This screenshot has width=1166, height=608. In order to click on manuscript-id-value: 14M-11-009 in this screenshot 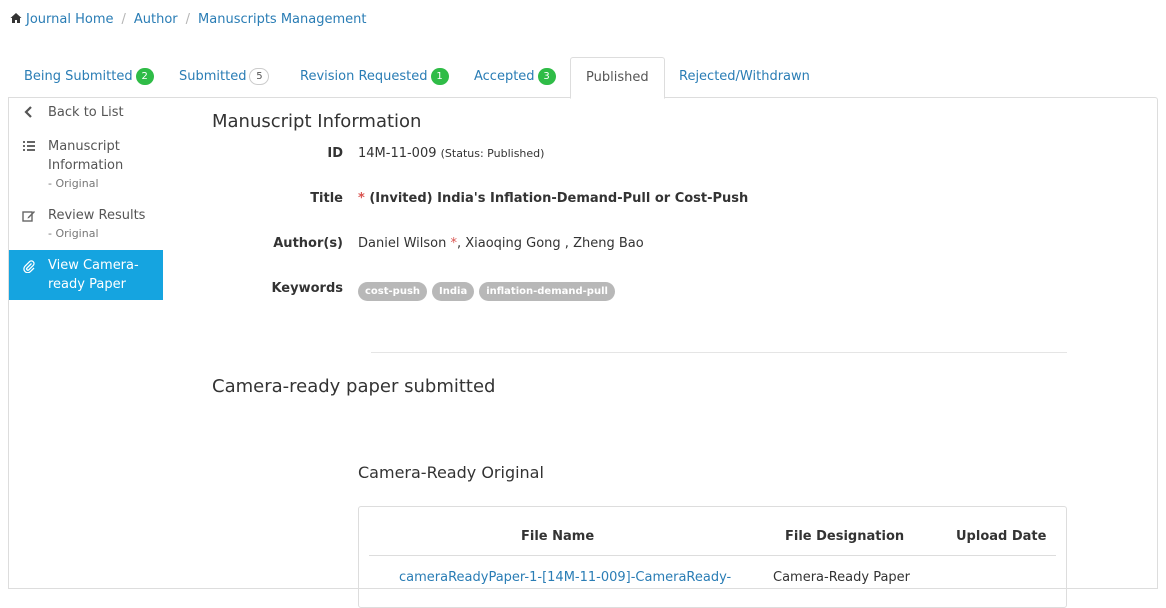, I will do `click(397, 153)`.